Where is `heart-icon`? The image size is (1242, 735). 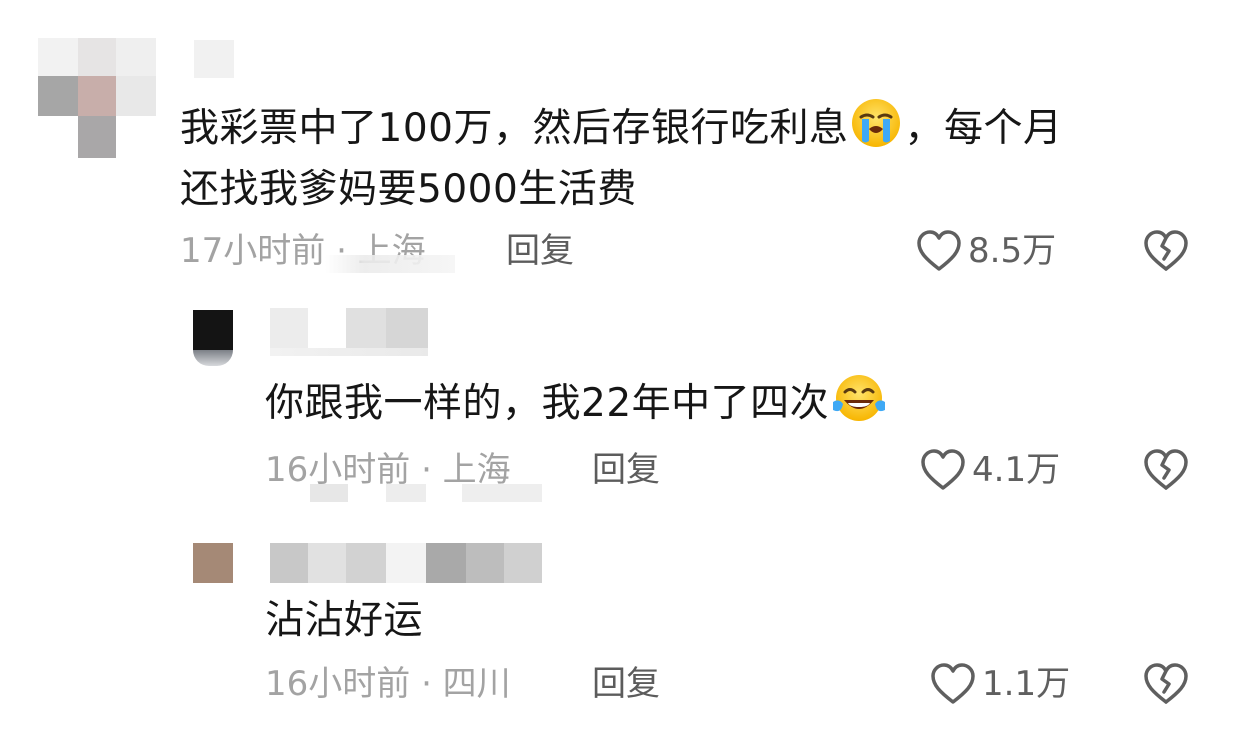
heart-icon is located at coordinates (953, 683).